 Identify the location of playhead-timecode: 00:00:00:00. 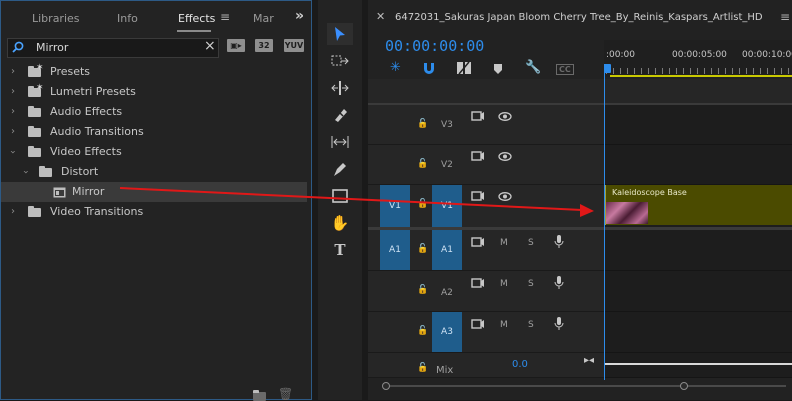
(434, 46).